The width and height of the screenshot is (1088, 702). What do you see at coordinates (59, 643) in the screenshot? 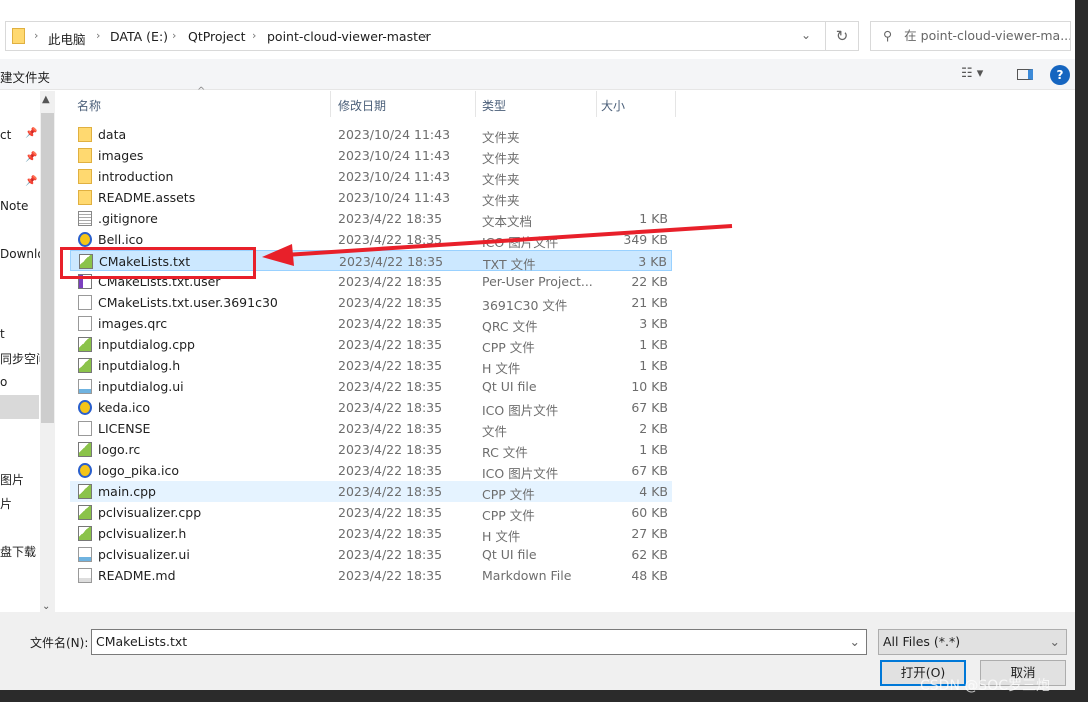
I see `filename-label: 文件名(N):` at bounding box center [59, 643].